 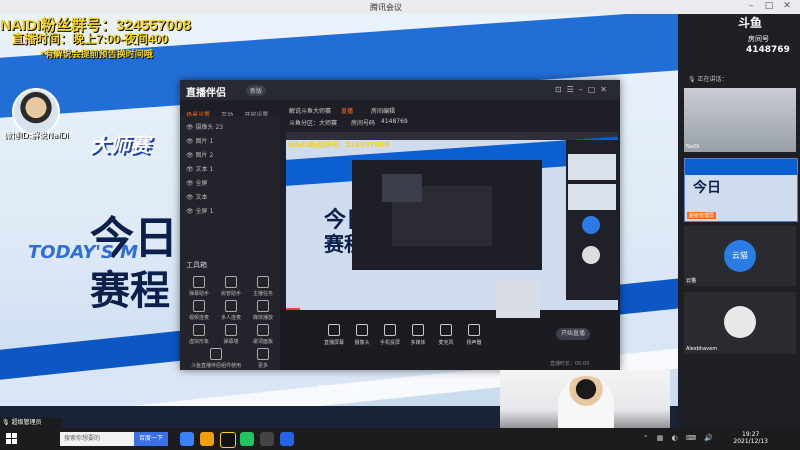 What do you see at coordinates (383, 110) in the screenshot?
I see `room-edit-button: 房间编辑` at bounding box center [383, 110].